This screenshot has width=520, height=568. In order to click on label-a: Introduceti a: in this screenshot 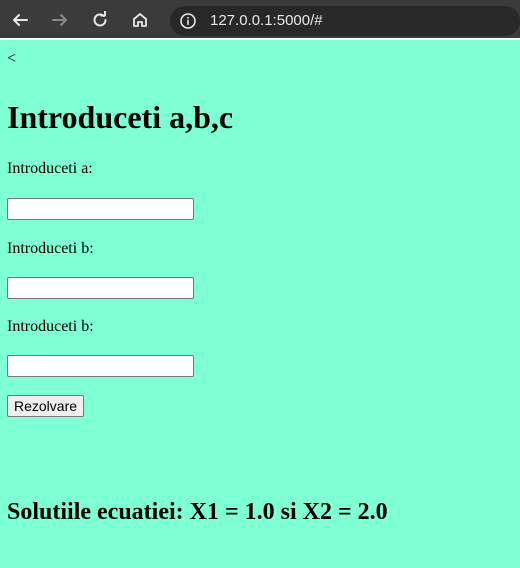, I will do `click(50, 168)`.